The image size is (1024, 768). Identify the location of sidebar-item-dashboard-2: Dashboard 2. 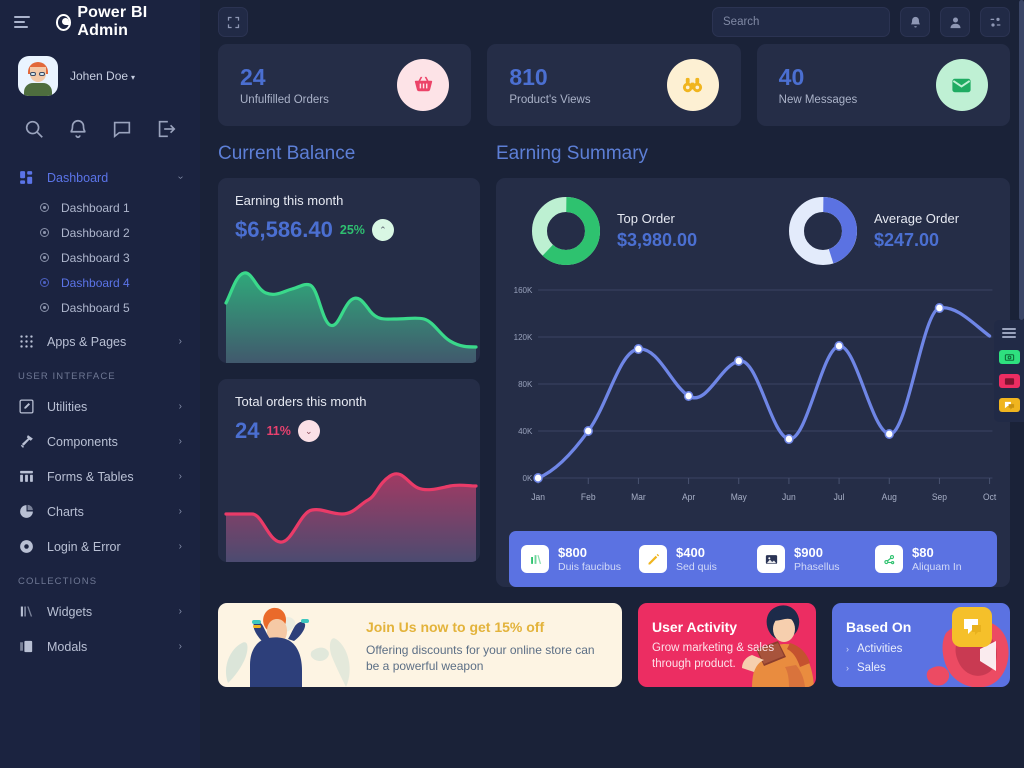
(100, 232).